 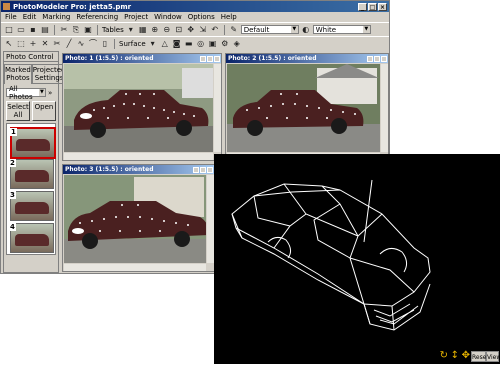 I want to click on point-icon: +, so click(x=33, y=44).